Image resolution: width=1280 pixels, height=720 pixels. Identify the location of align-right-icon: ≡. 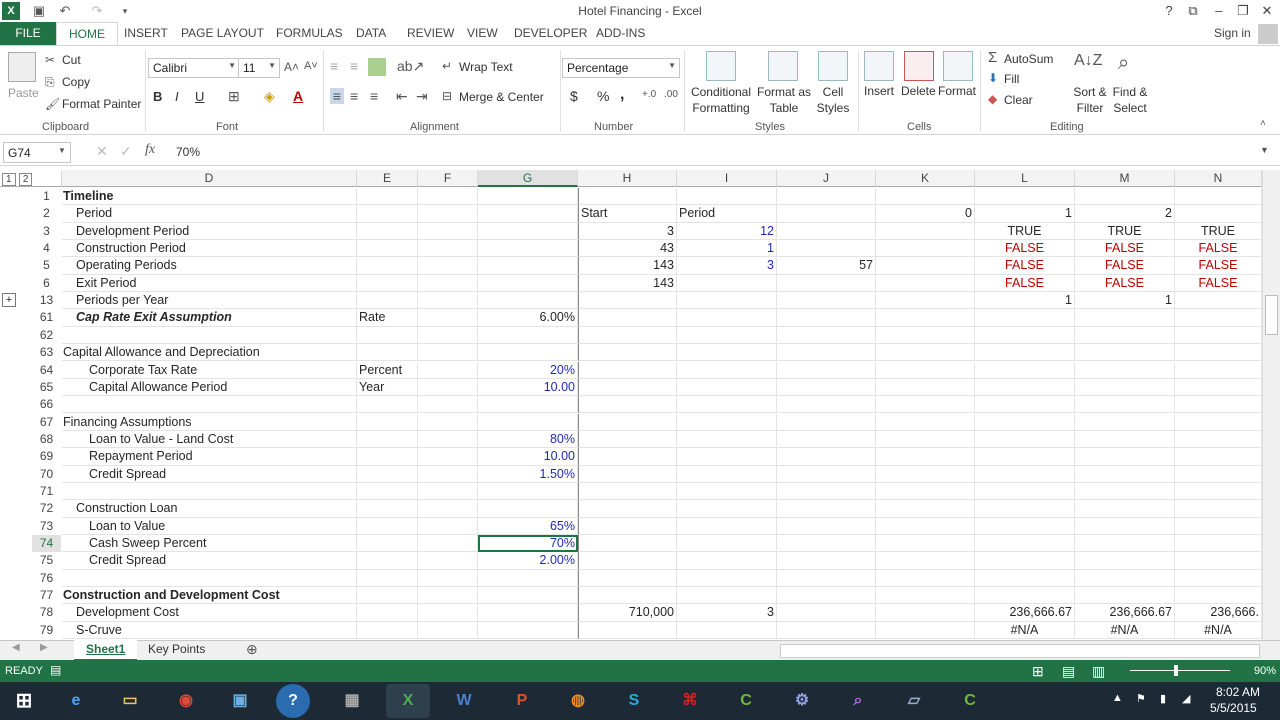
(374, 96).